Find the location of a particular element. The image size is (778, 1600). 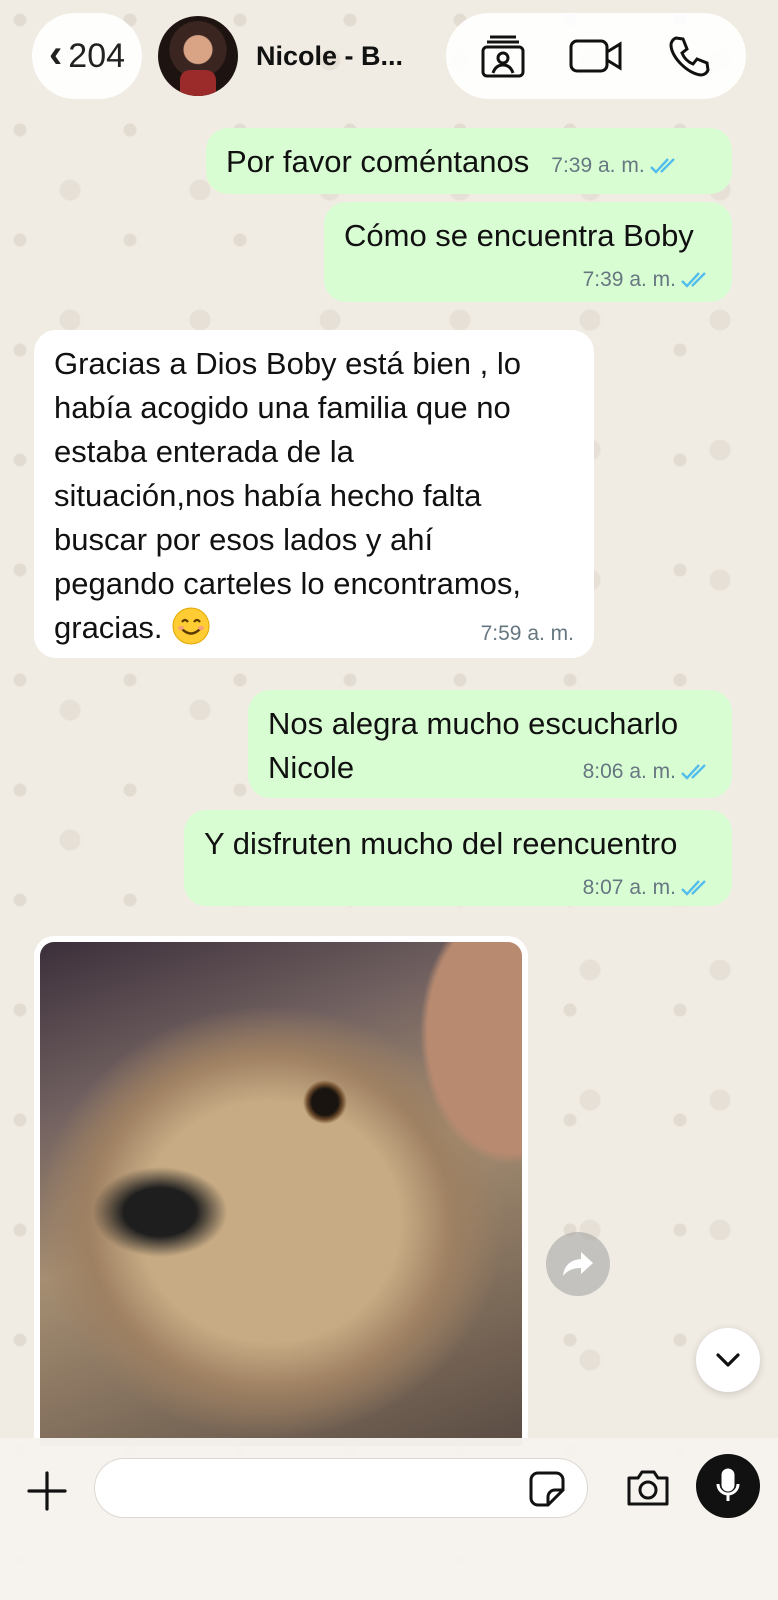

message-bubble-outgoing: Por favor coméntanos 7:39 a. m. is located at coordinates (469, 161).